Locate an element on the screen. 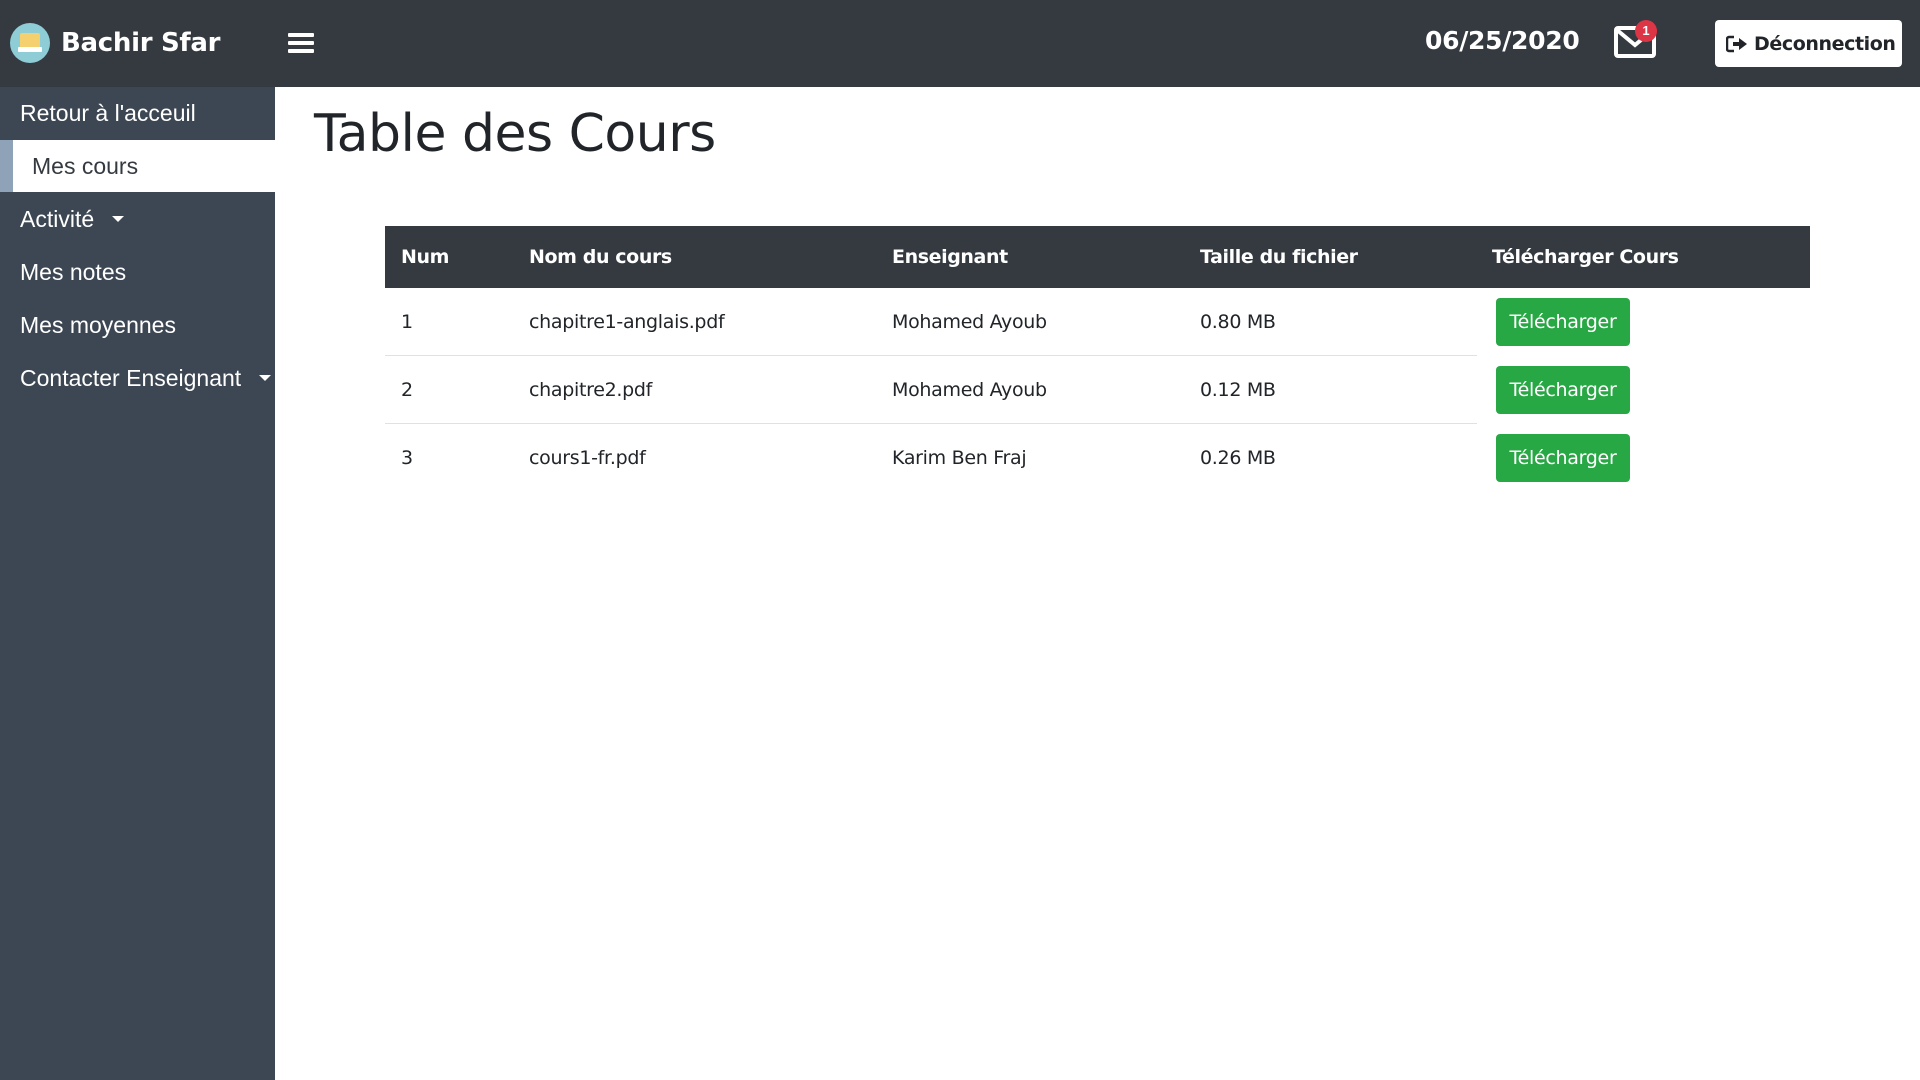 The width and height of the screenshot is (1920, 1080). sidebar-item-mes-cours: Mes cours is located at coordinates (137, 166).